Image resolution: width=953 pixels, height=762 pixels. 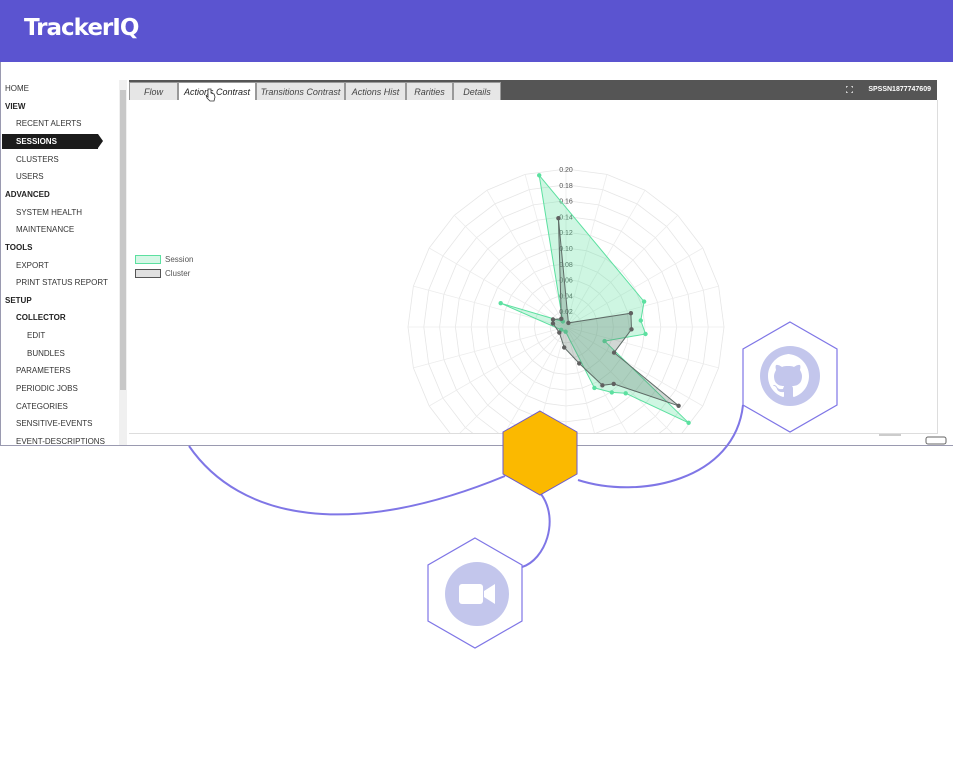 What do you see at coordinates (375, 91) in the screenshot?
I see `tab-actions-hist: Actions Hist` at bounding box center [375, 91].